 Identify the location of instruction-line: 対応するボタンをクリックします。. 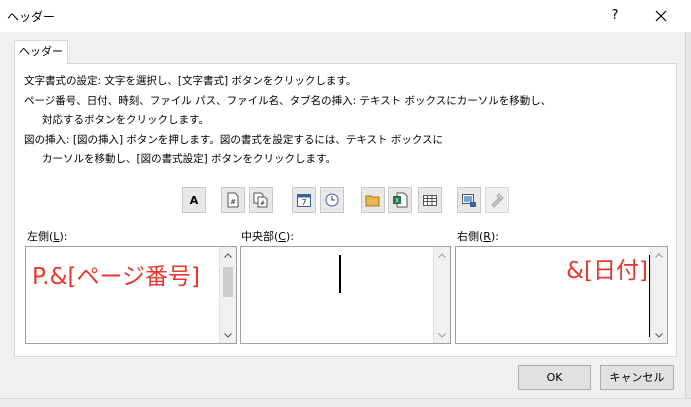
(125, 120).